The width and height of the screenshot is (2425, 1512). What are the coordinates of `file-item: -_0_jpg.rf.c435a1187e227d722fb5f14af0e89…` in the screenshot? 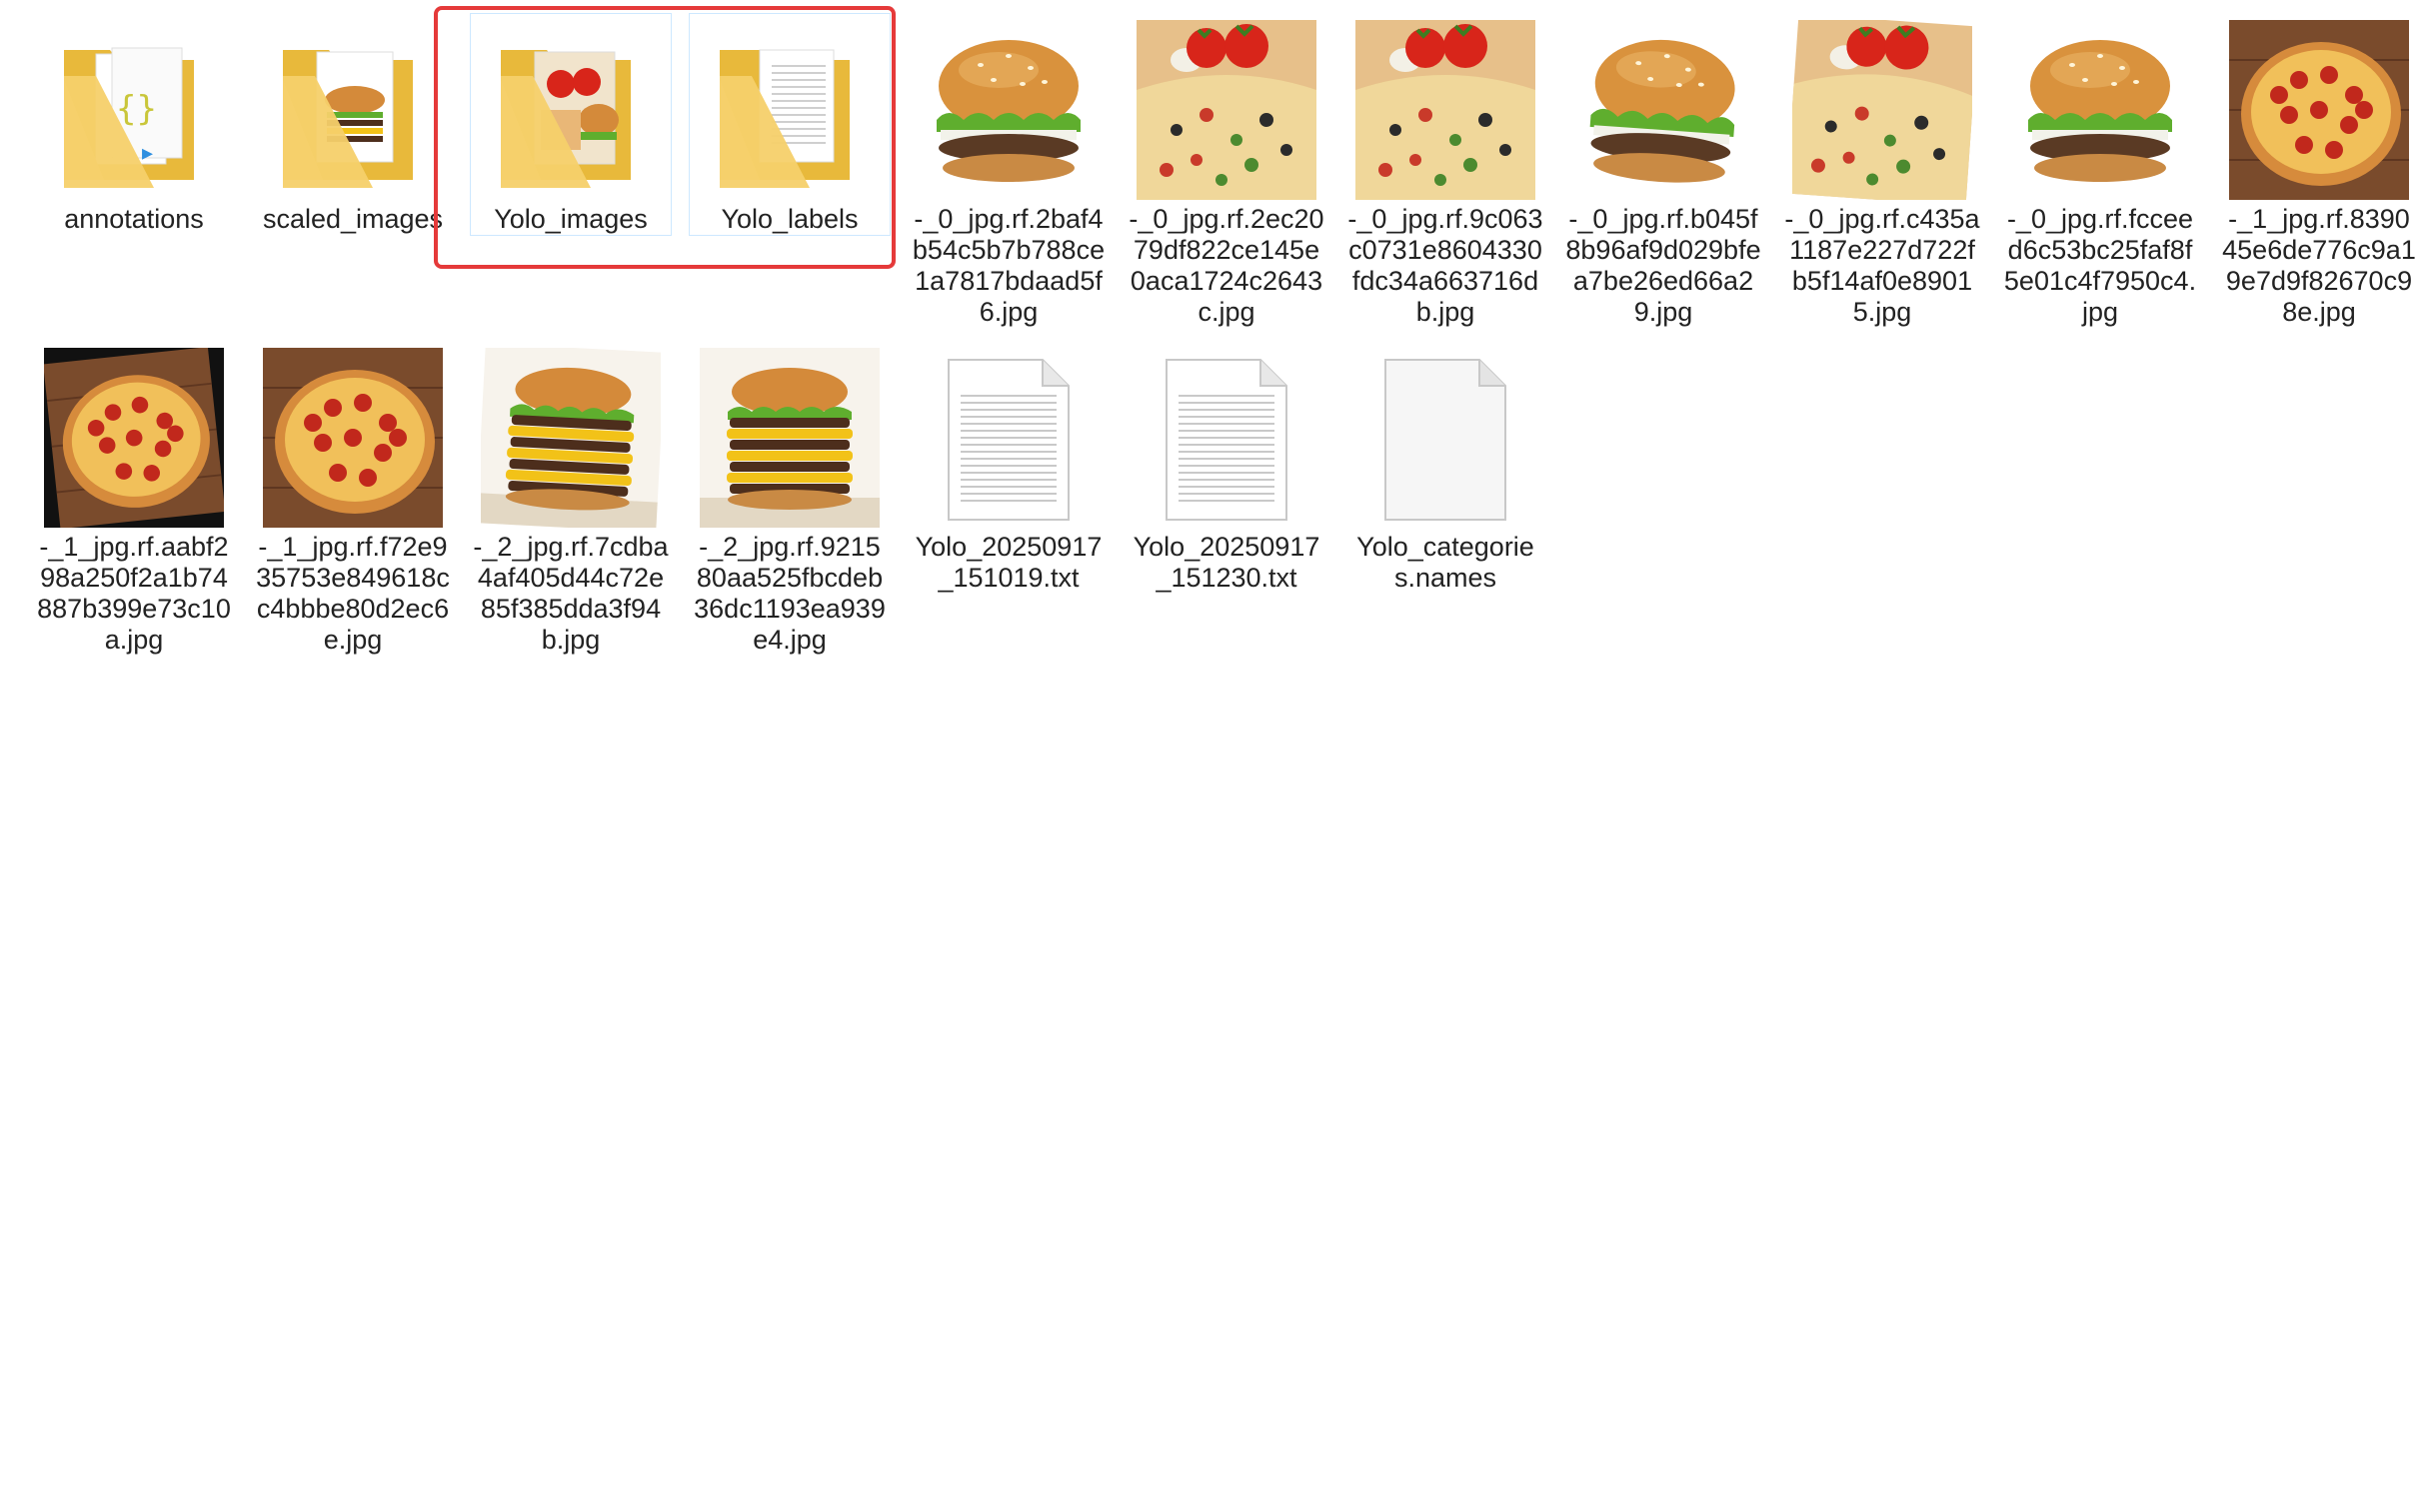 It's located at (1882, 171).